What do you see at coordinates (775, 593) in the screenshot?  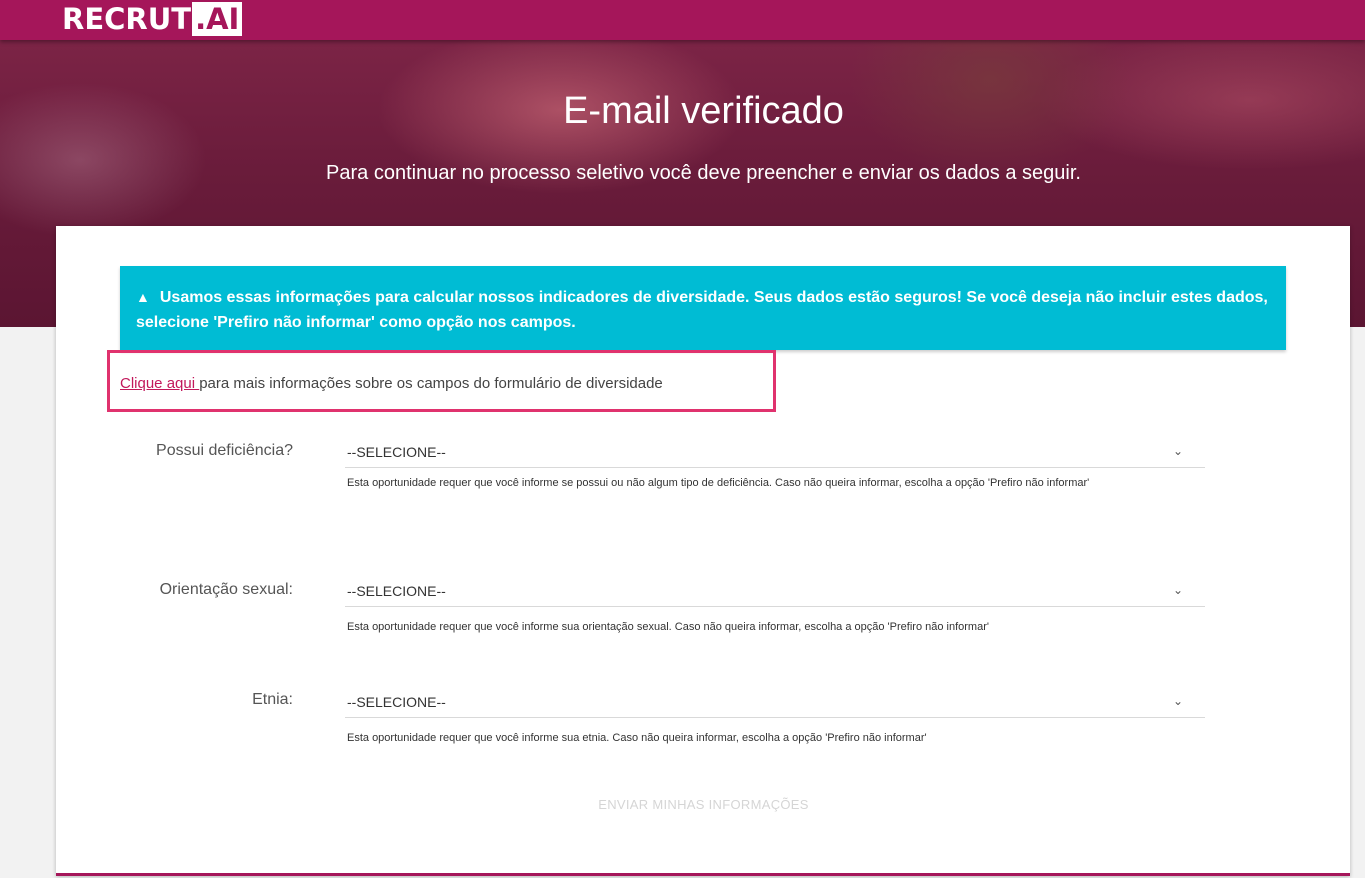 I see `sexual-orientation-select: --SELECIONE-- ⌄` at bounding box center [775, 593].